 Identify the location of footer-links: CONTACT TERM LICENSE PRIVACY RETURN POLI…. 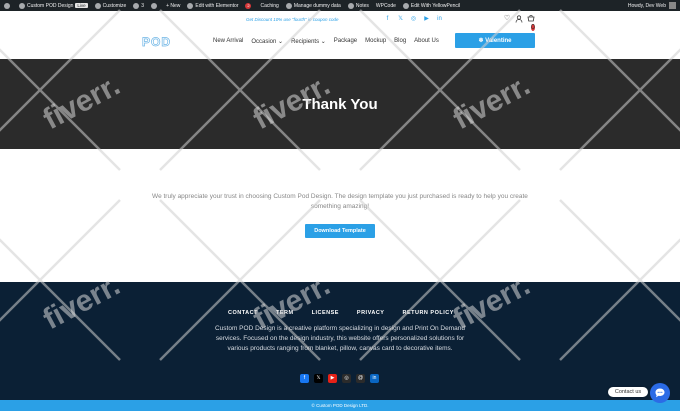
(350, 313).